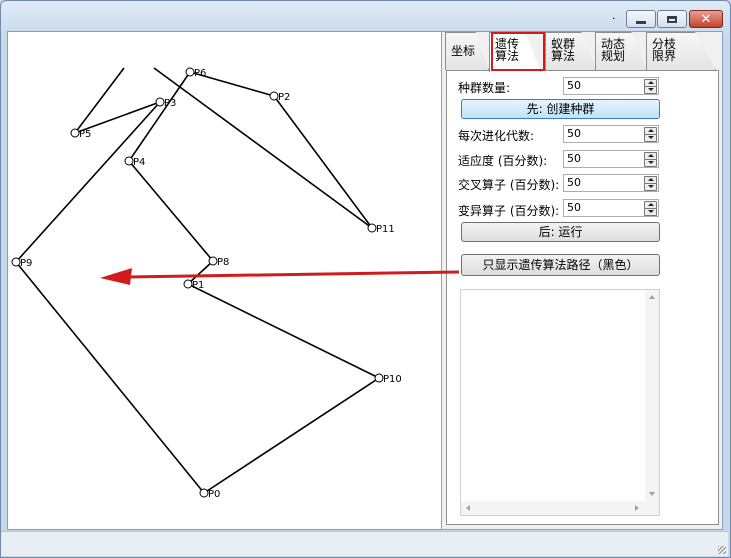 The image size is (731, 558). What do you see at coordinates (722, 550) in the screenshot?
I see `resize-grip-icon` at bounding box center [722, 550].